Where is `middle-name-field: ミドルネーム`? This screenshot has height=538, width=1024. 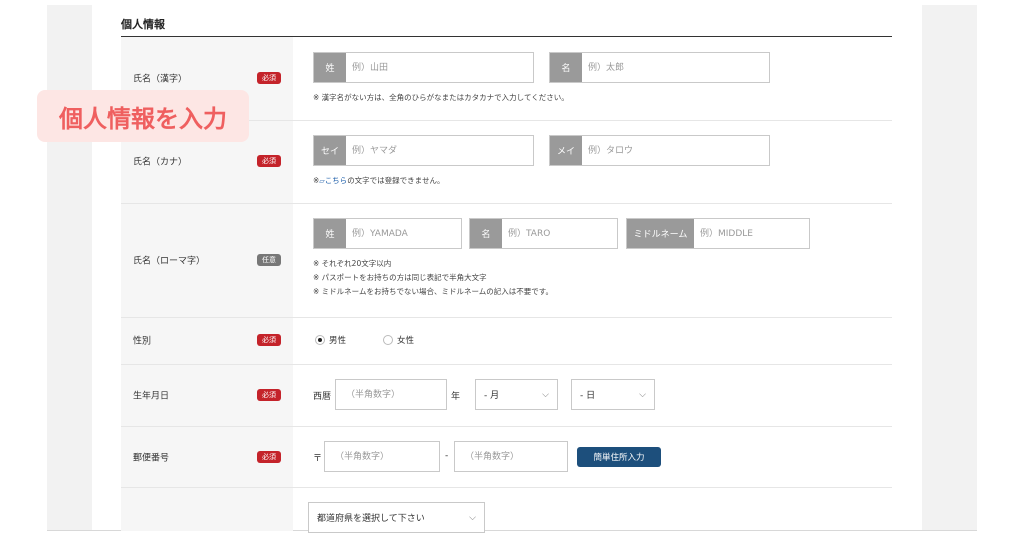
middle-name-field: ミドルネーム is located at coordinates (718, 233).